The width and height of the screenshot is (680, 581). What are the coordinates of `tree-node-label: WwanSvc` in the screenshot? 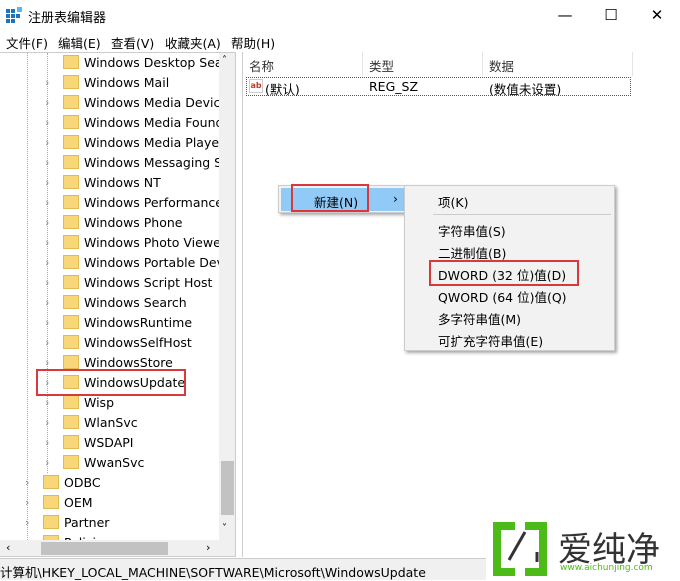 It's located at (114, 462).